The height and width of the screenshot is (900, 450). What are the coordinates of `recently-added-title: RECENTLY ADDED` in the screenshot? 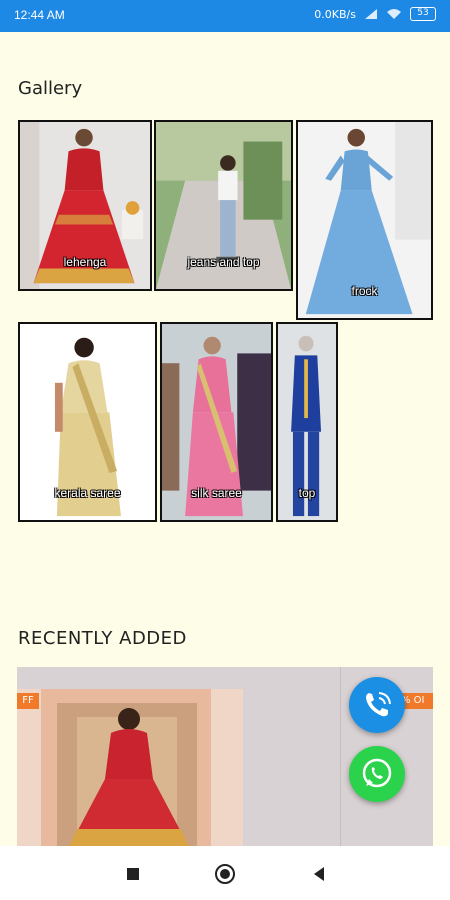 It's located at (102, 638).